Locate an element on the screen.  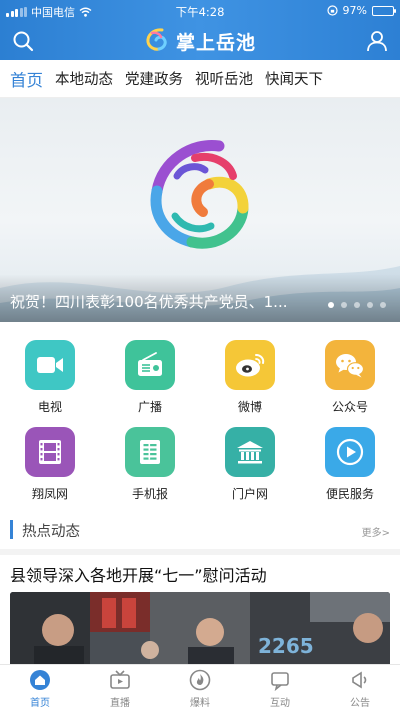
nav-report: 爆料 is located at coordinates (200, 688).